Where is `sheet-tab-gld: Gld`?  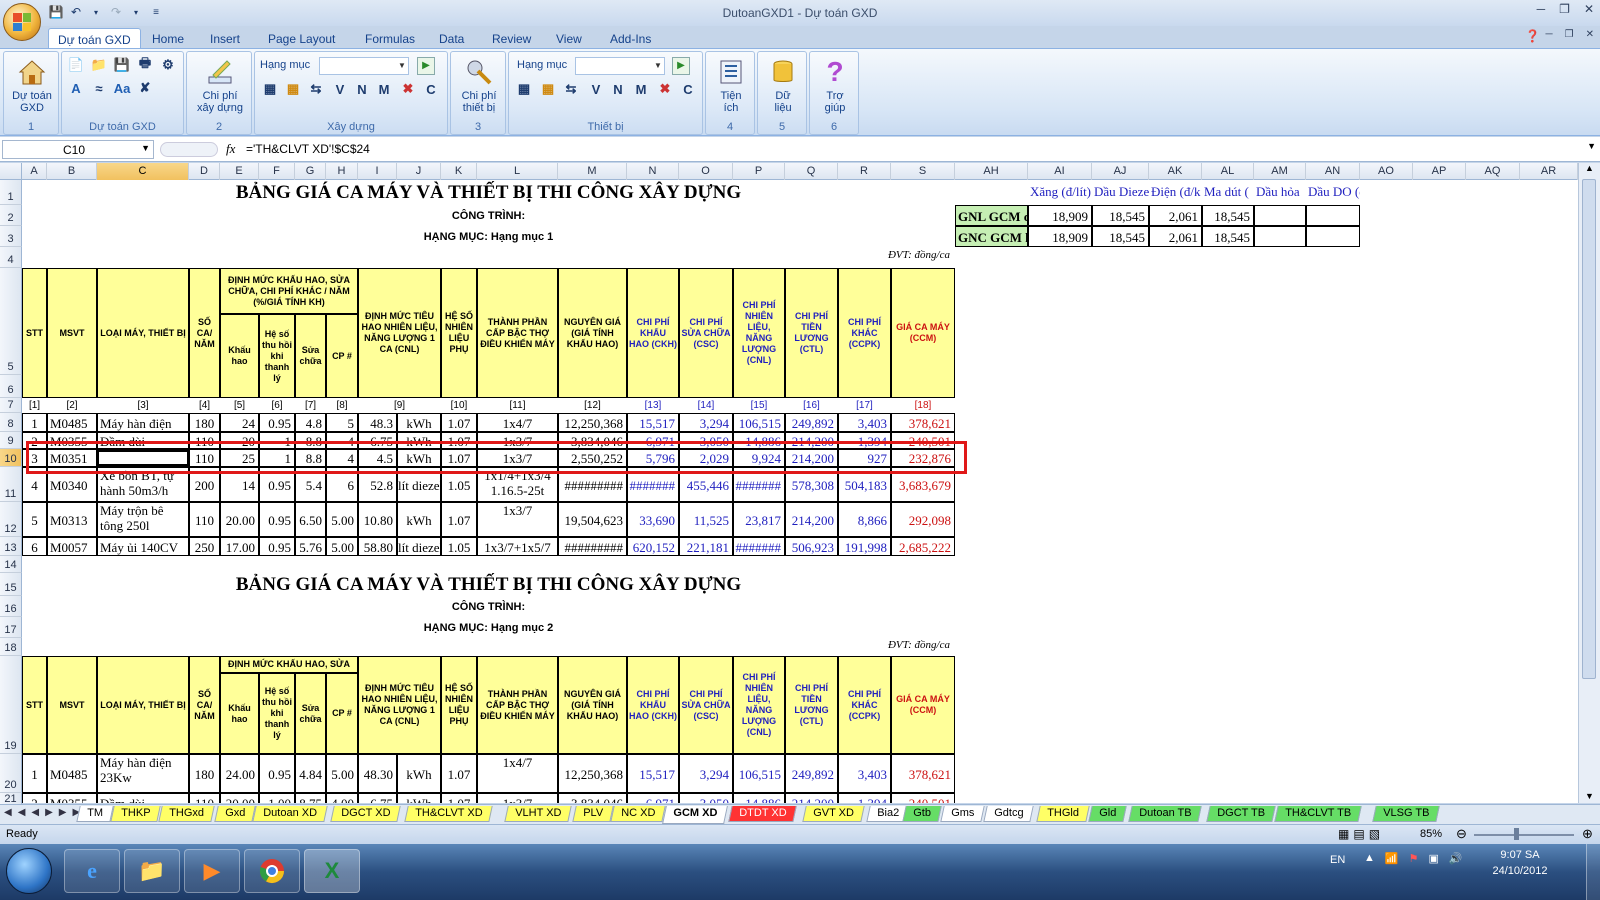
sheet-tab-gld: Gld is located at coordinates (1107, 814).